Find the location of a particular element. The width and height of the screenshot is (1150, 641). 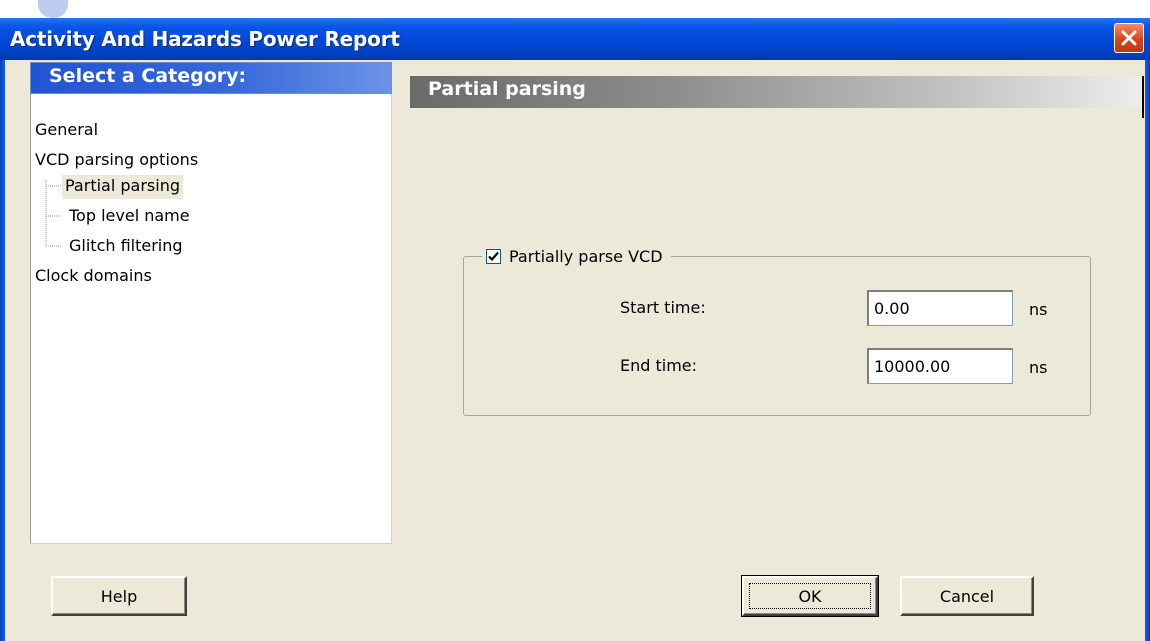

help-button-label: Help is located at coordinates (119, 596).